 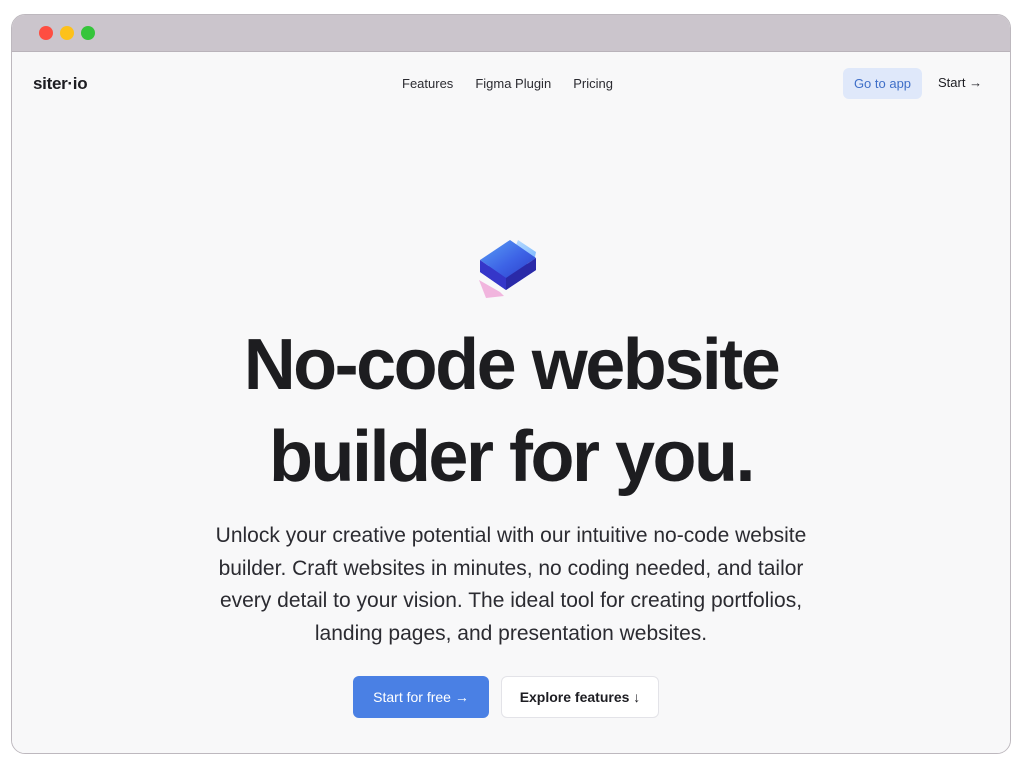 I want to click on start-for-free-button: Start for free →, so click(x=421, y=697).